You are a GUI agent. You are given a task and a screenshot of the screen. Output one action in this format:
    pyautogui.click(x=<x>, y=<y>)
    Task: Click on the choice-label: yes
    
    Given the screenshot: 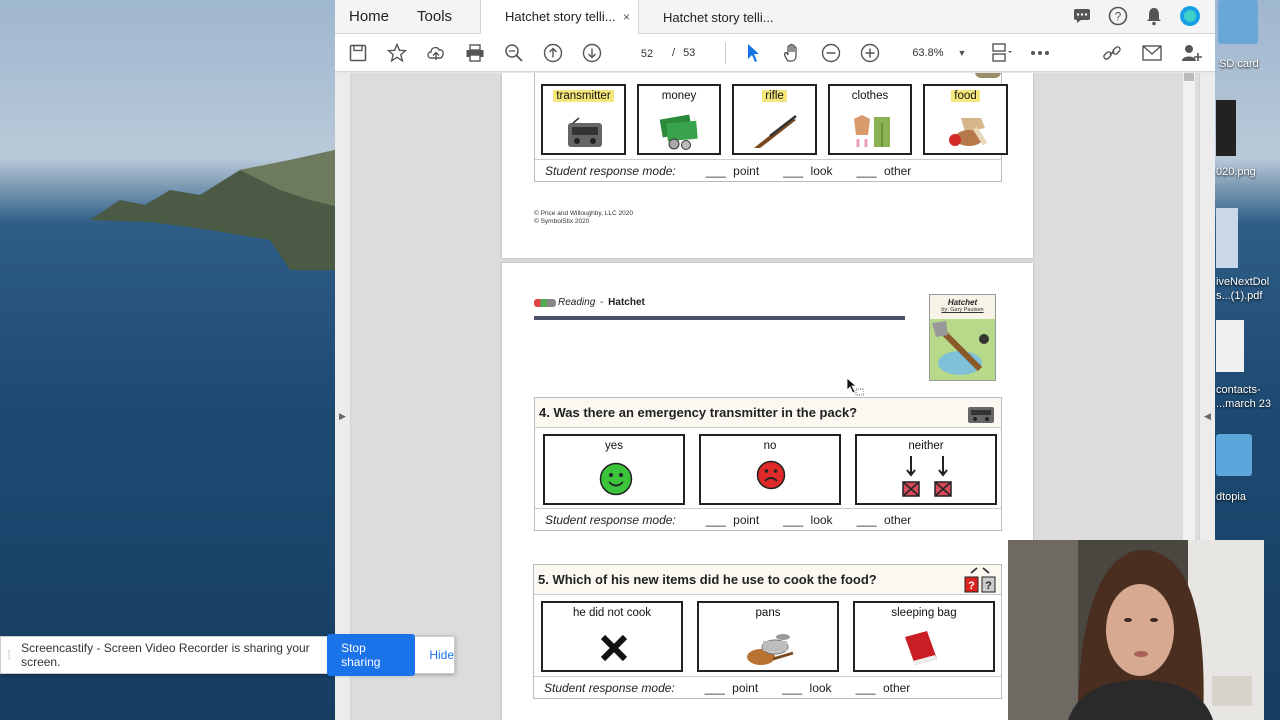 What is the action you would take?
    pyautogui.click(x=614, y=446)
    